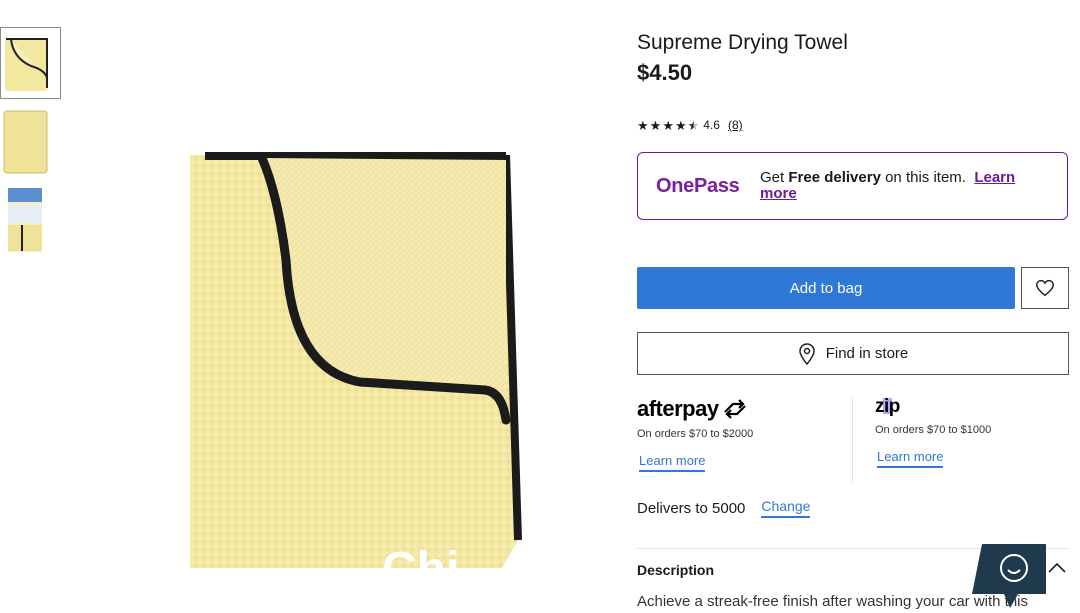 This screenshot has width=1080, height=613. What do you see at coordinates (826, 288) in the screenshot?
I see `add-to-bag-button: Add to bag` at bounding box center [826, 288].